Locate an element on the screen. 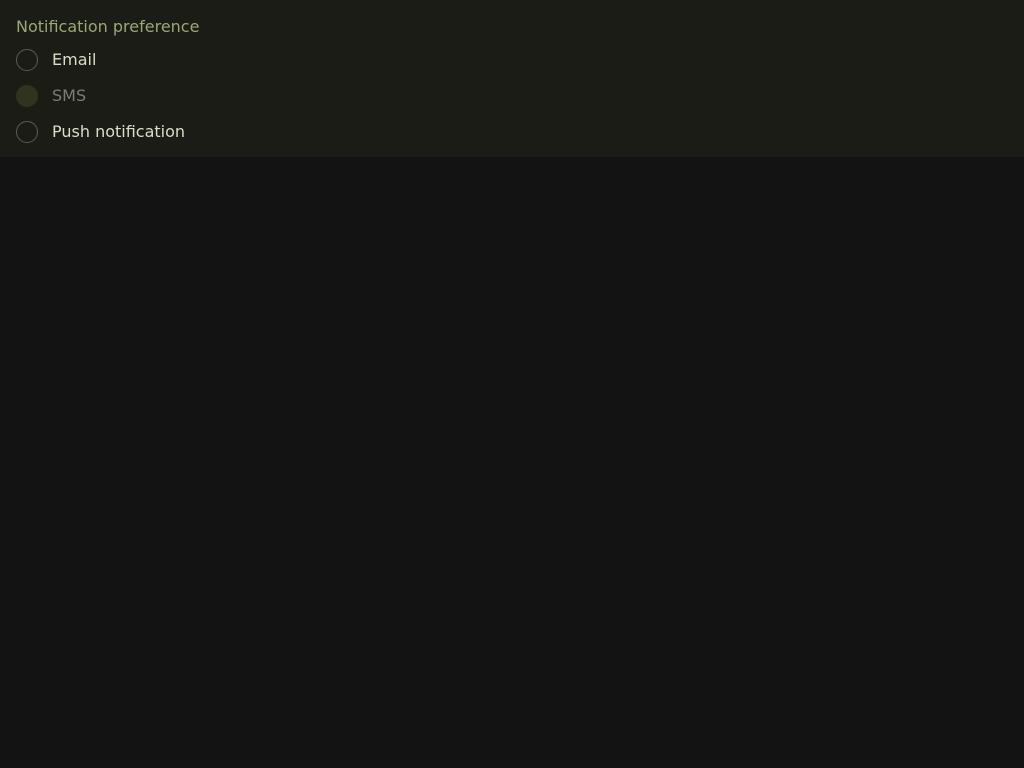  option-push-notification-label: Push notification is located at coordinates (119, 131).